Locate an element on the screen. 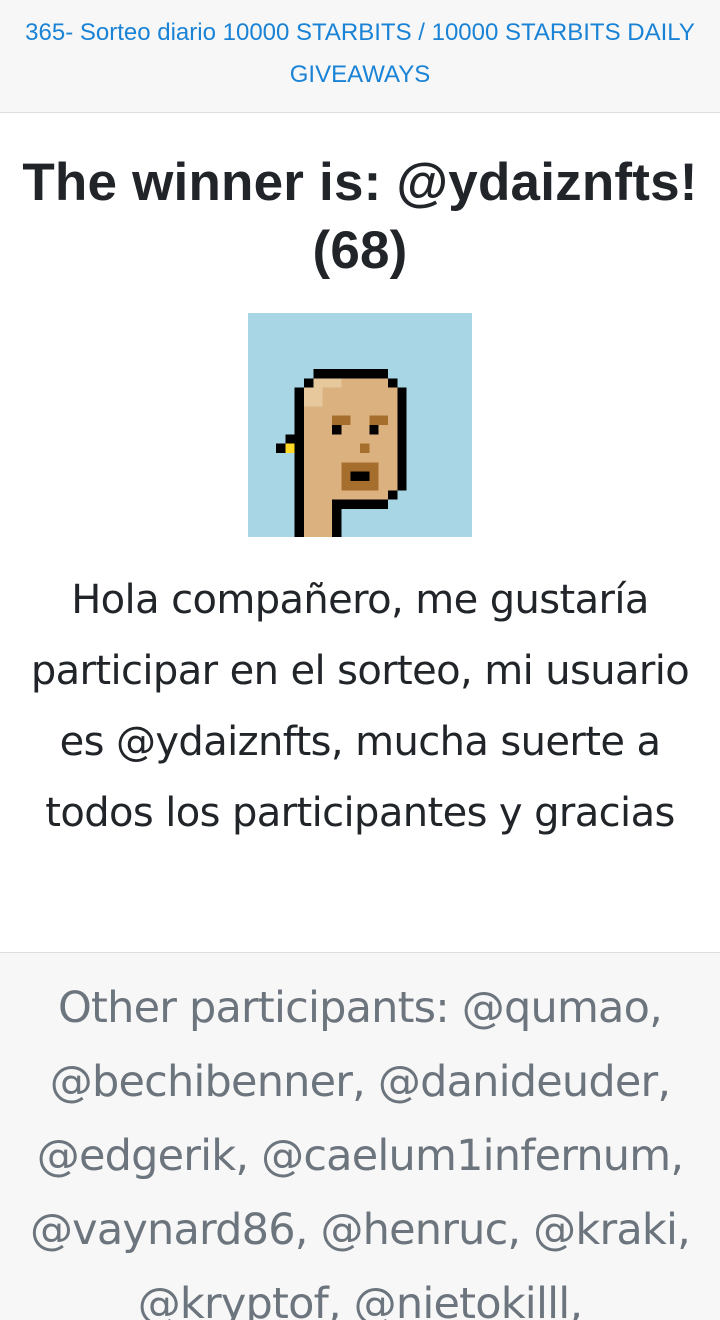 This screenshot has height=1320, width=720. winner-title: The winner is: @ydaiznfts! (68) is located at coordinates (360, 216).